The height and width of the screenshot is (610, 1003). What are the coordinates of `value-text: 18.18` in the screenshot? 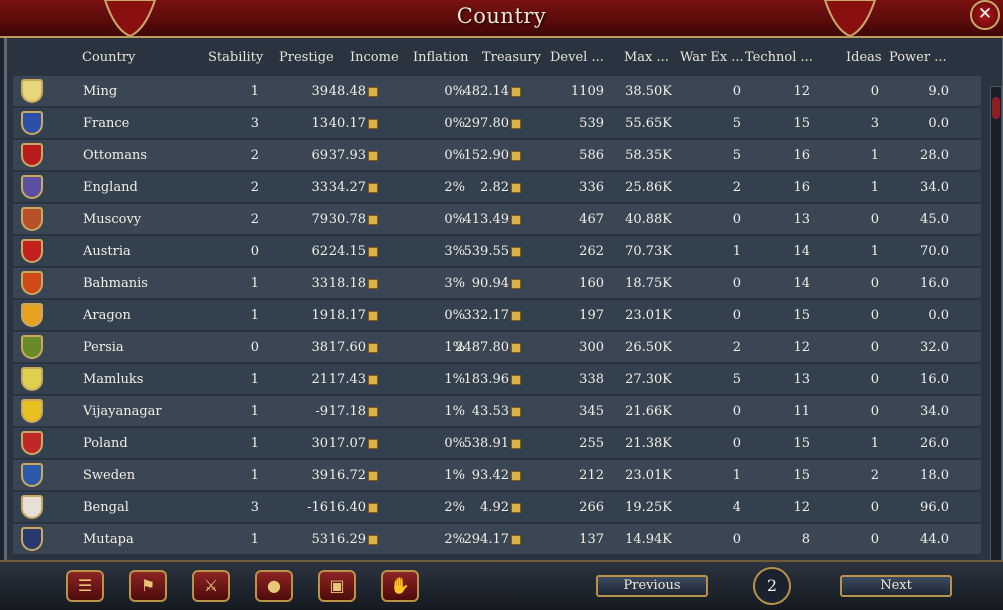 It's located at (347, 283).